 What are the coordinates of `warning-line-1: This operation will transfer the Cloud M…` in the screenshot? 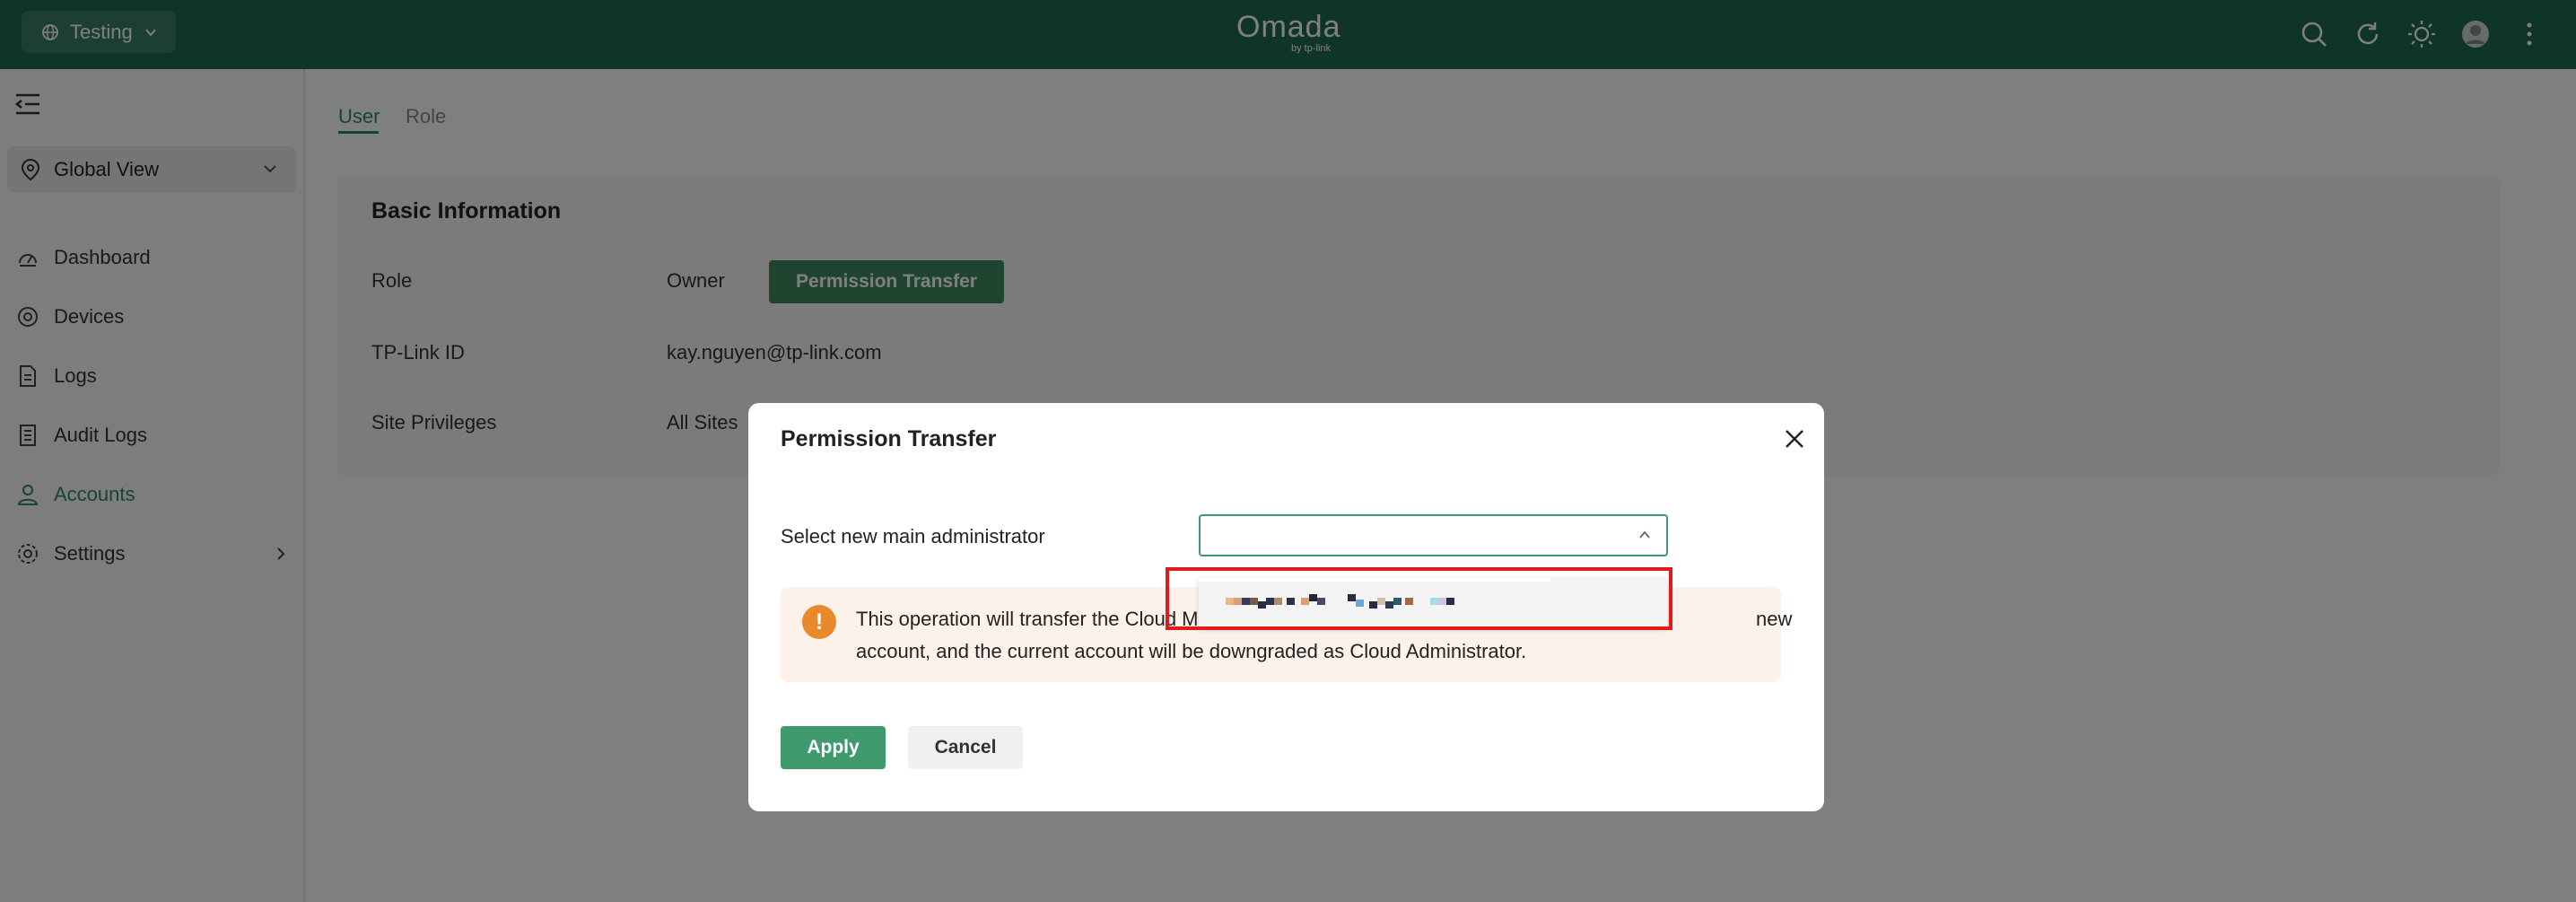 It's located at (1035, 619).